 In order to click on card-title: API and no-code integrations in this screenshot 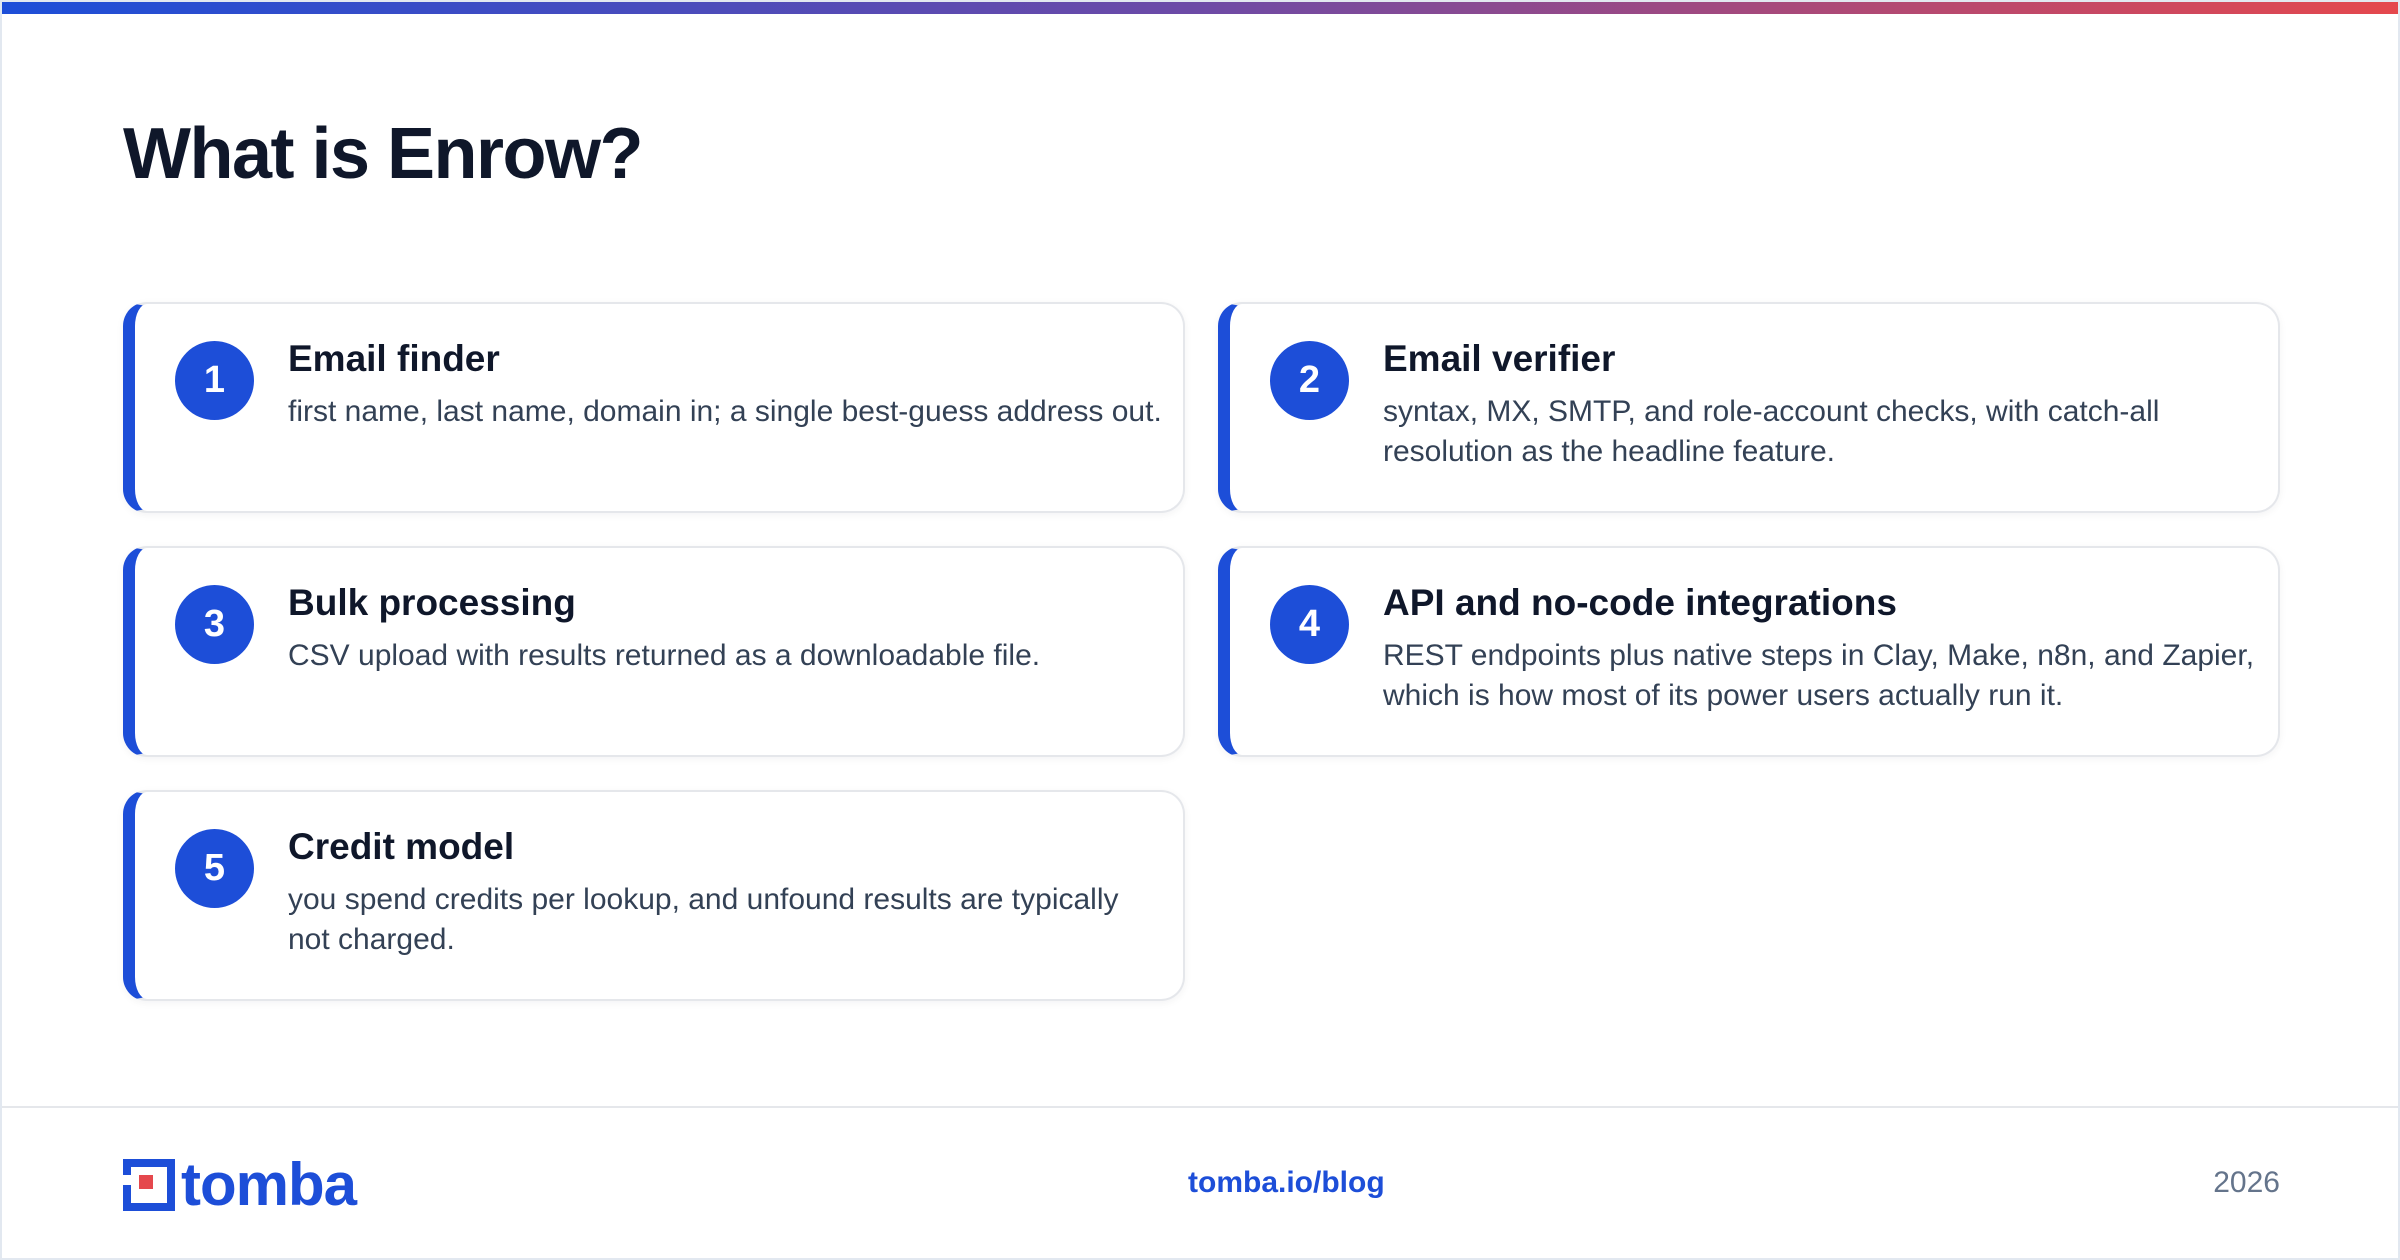, I will do `click(1640, 602)`.